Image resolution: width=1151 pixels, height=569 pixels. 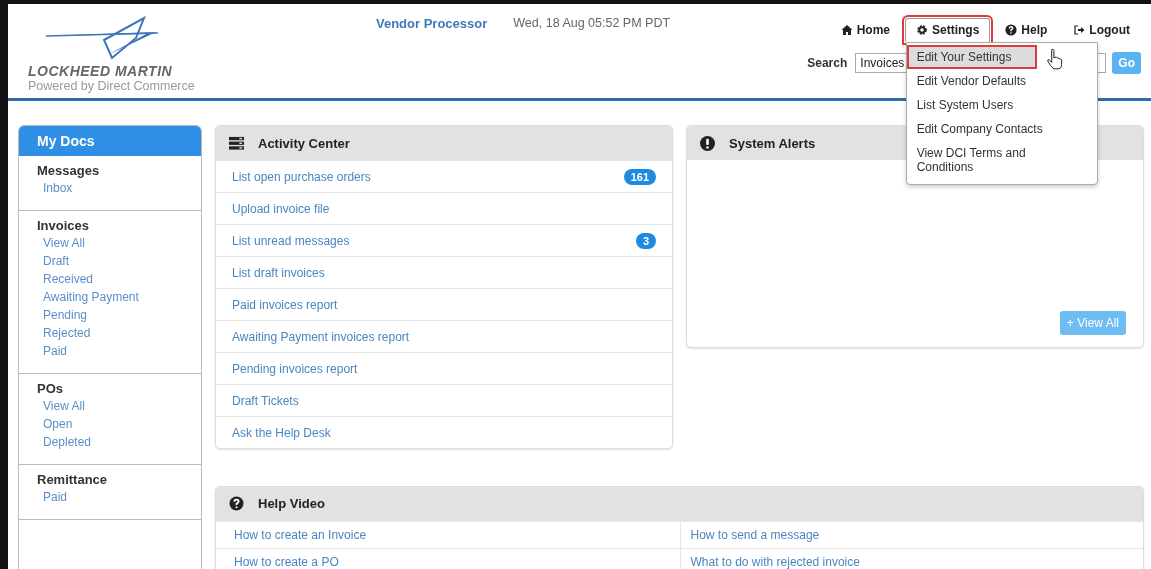 I want to click on sidebar-link: Rejected, so click(x=110, y=333).